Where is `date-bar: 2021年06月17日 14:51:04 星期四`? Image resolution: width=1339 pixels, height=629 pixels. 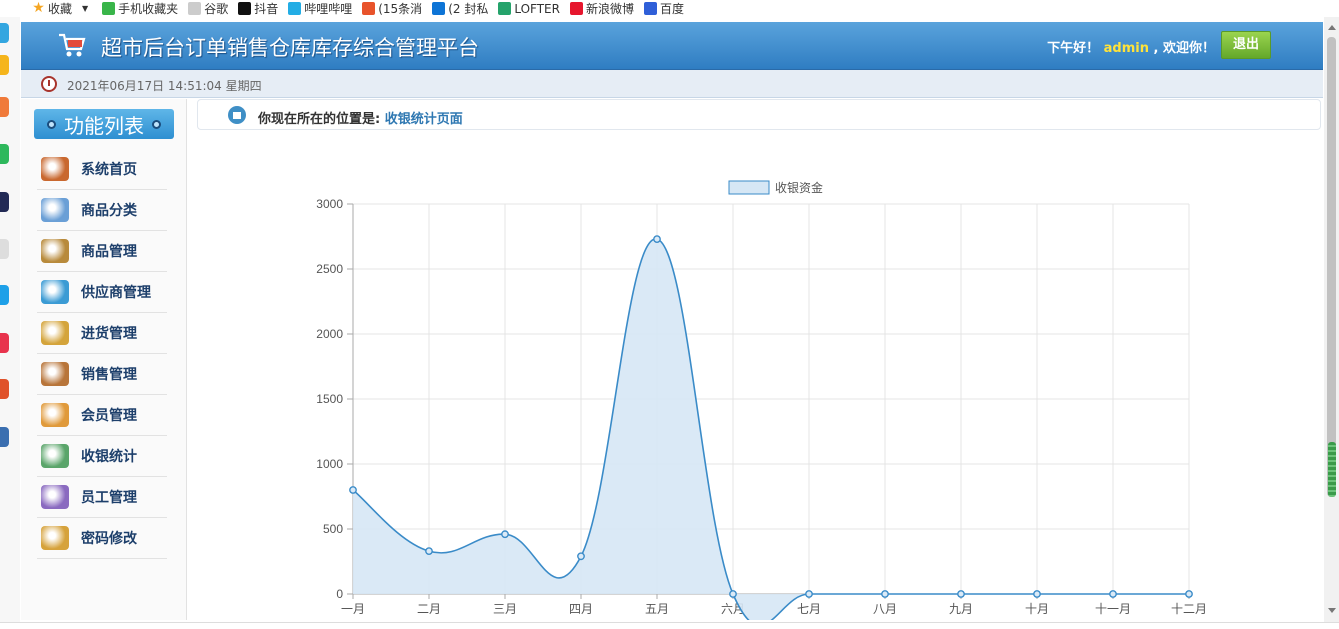 date-bar: 2021年06月17日 14:51:04 星期四 is located at coordinates (672, 84).